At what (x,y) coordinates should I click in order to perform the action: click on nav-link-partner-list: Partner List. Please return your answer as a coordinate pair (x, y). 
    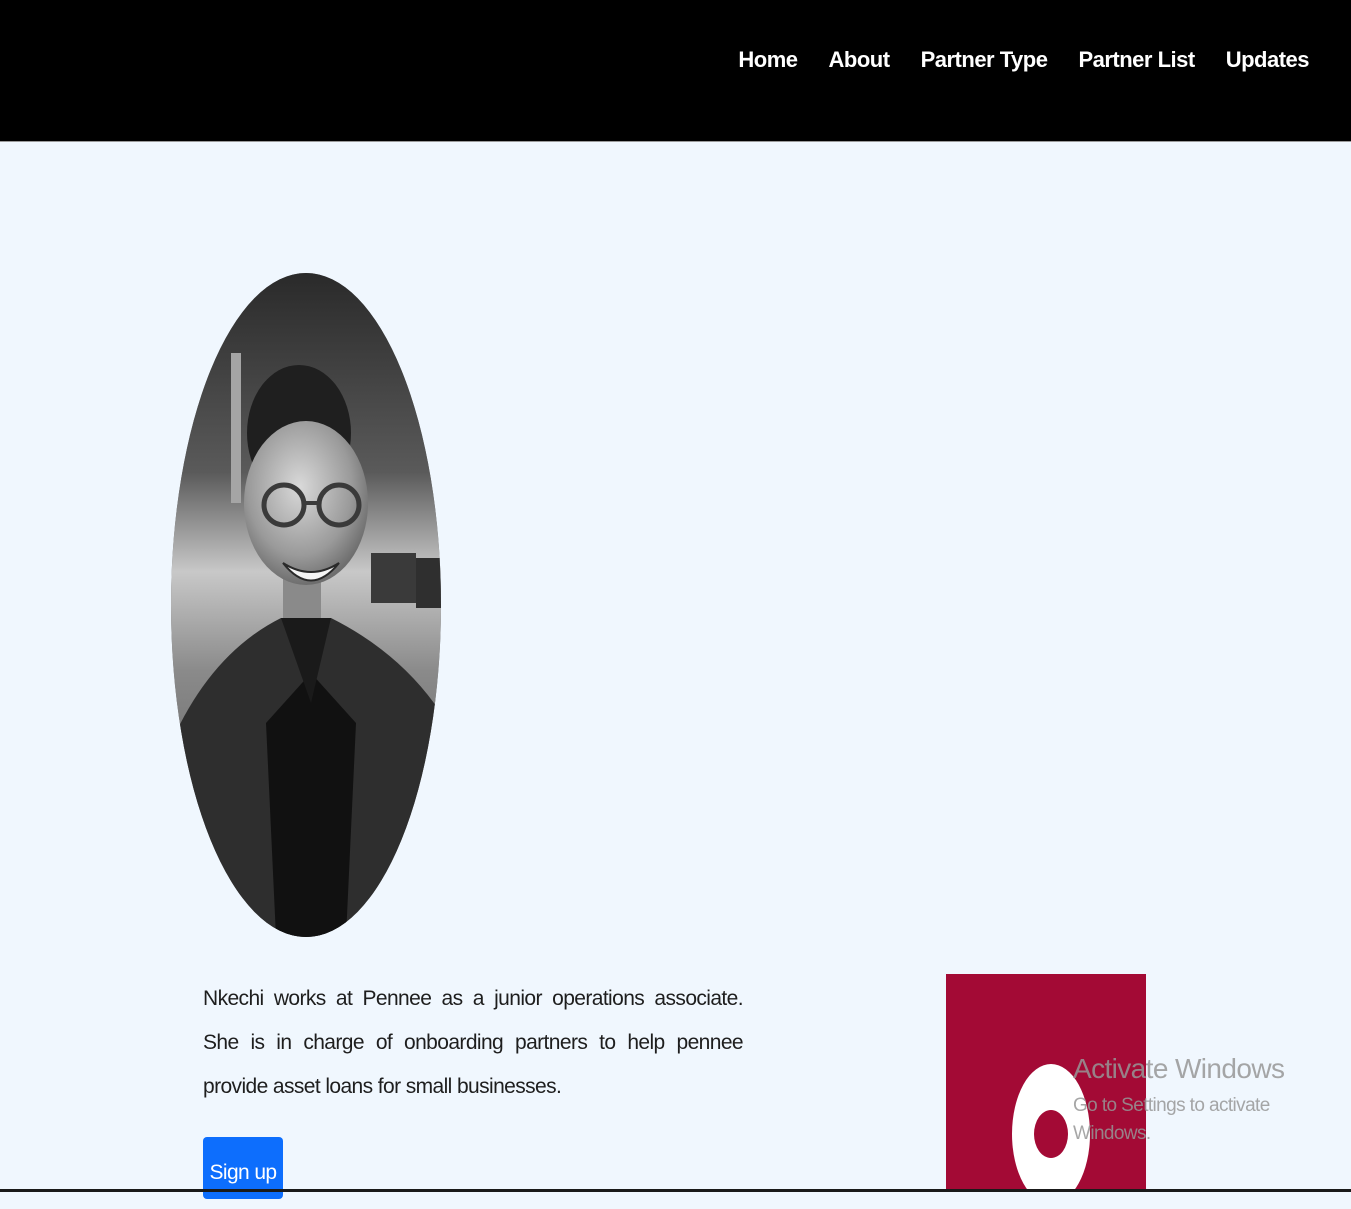
    Looking at the image, I should click on (1136, 60).